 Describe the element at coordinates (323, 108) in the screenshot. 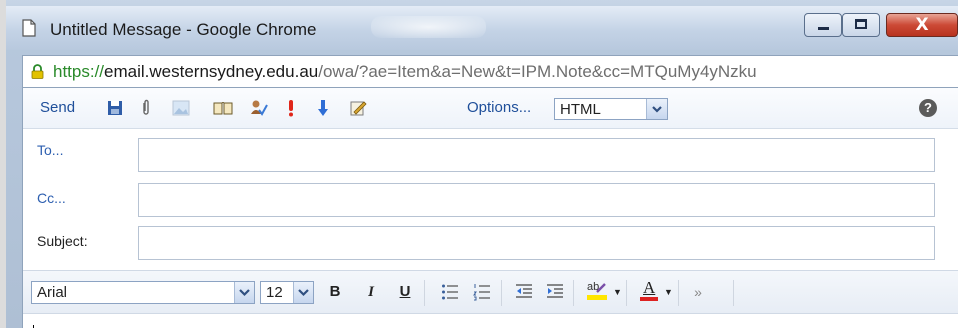

I see `low-importance-icon` at that location.